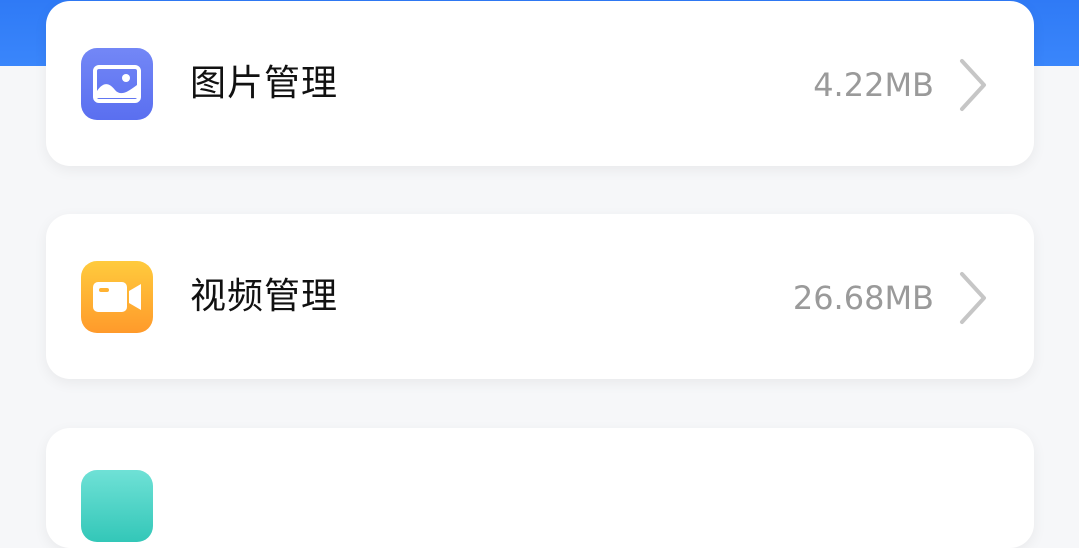 Image resolution: width=1079 pixels, height=548 pixels. Describe the element at coordinates (117, 84) in the screenshot. I see `image-icon` at that location.